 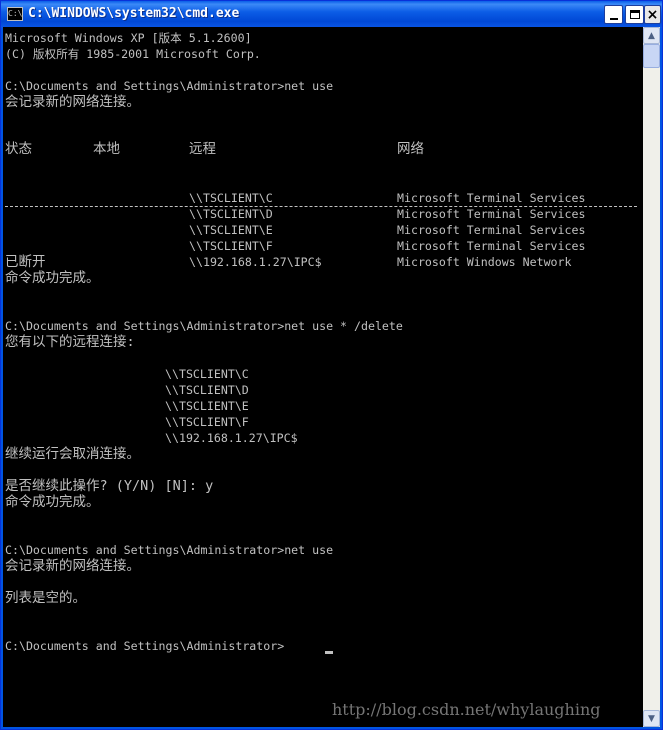 What do you see at coordinates (255, 262) in the screenshot?
I see `remote-path: \\192.168.1.27\IPC$` at bounding box center [255, 262].